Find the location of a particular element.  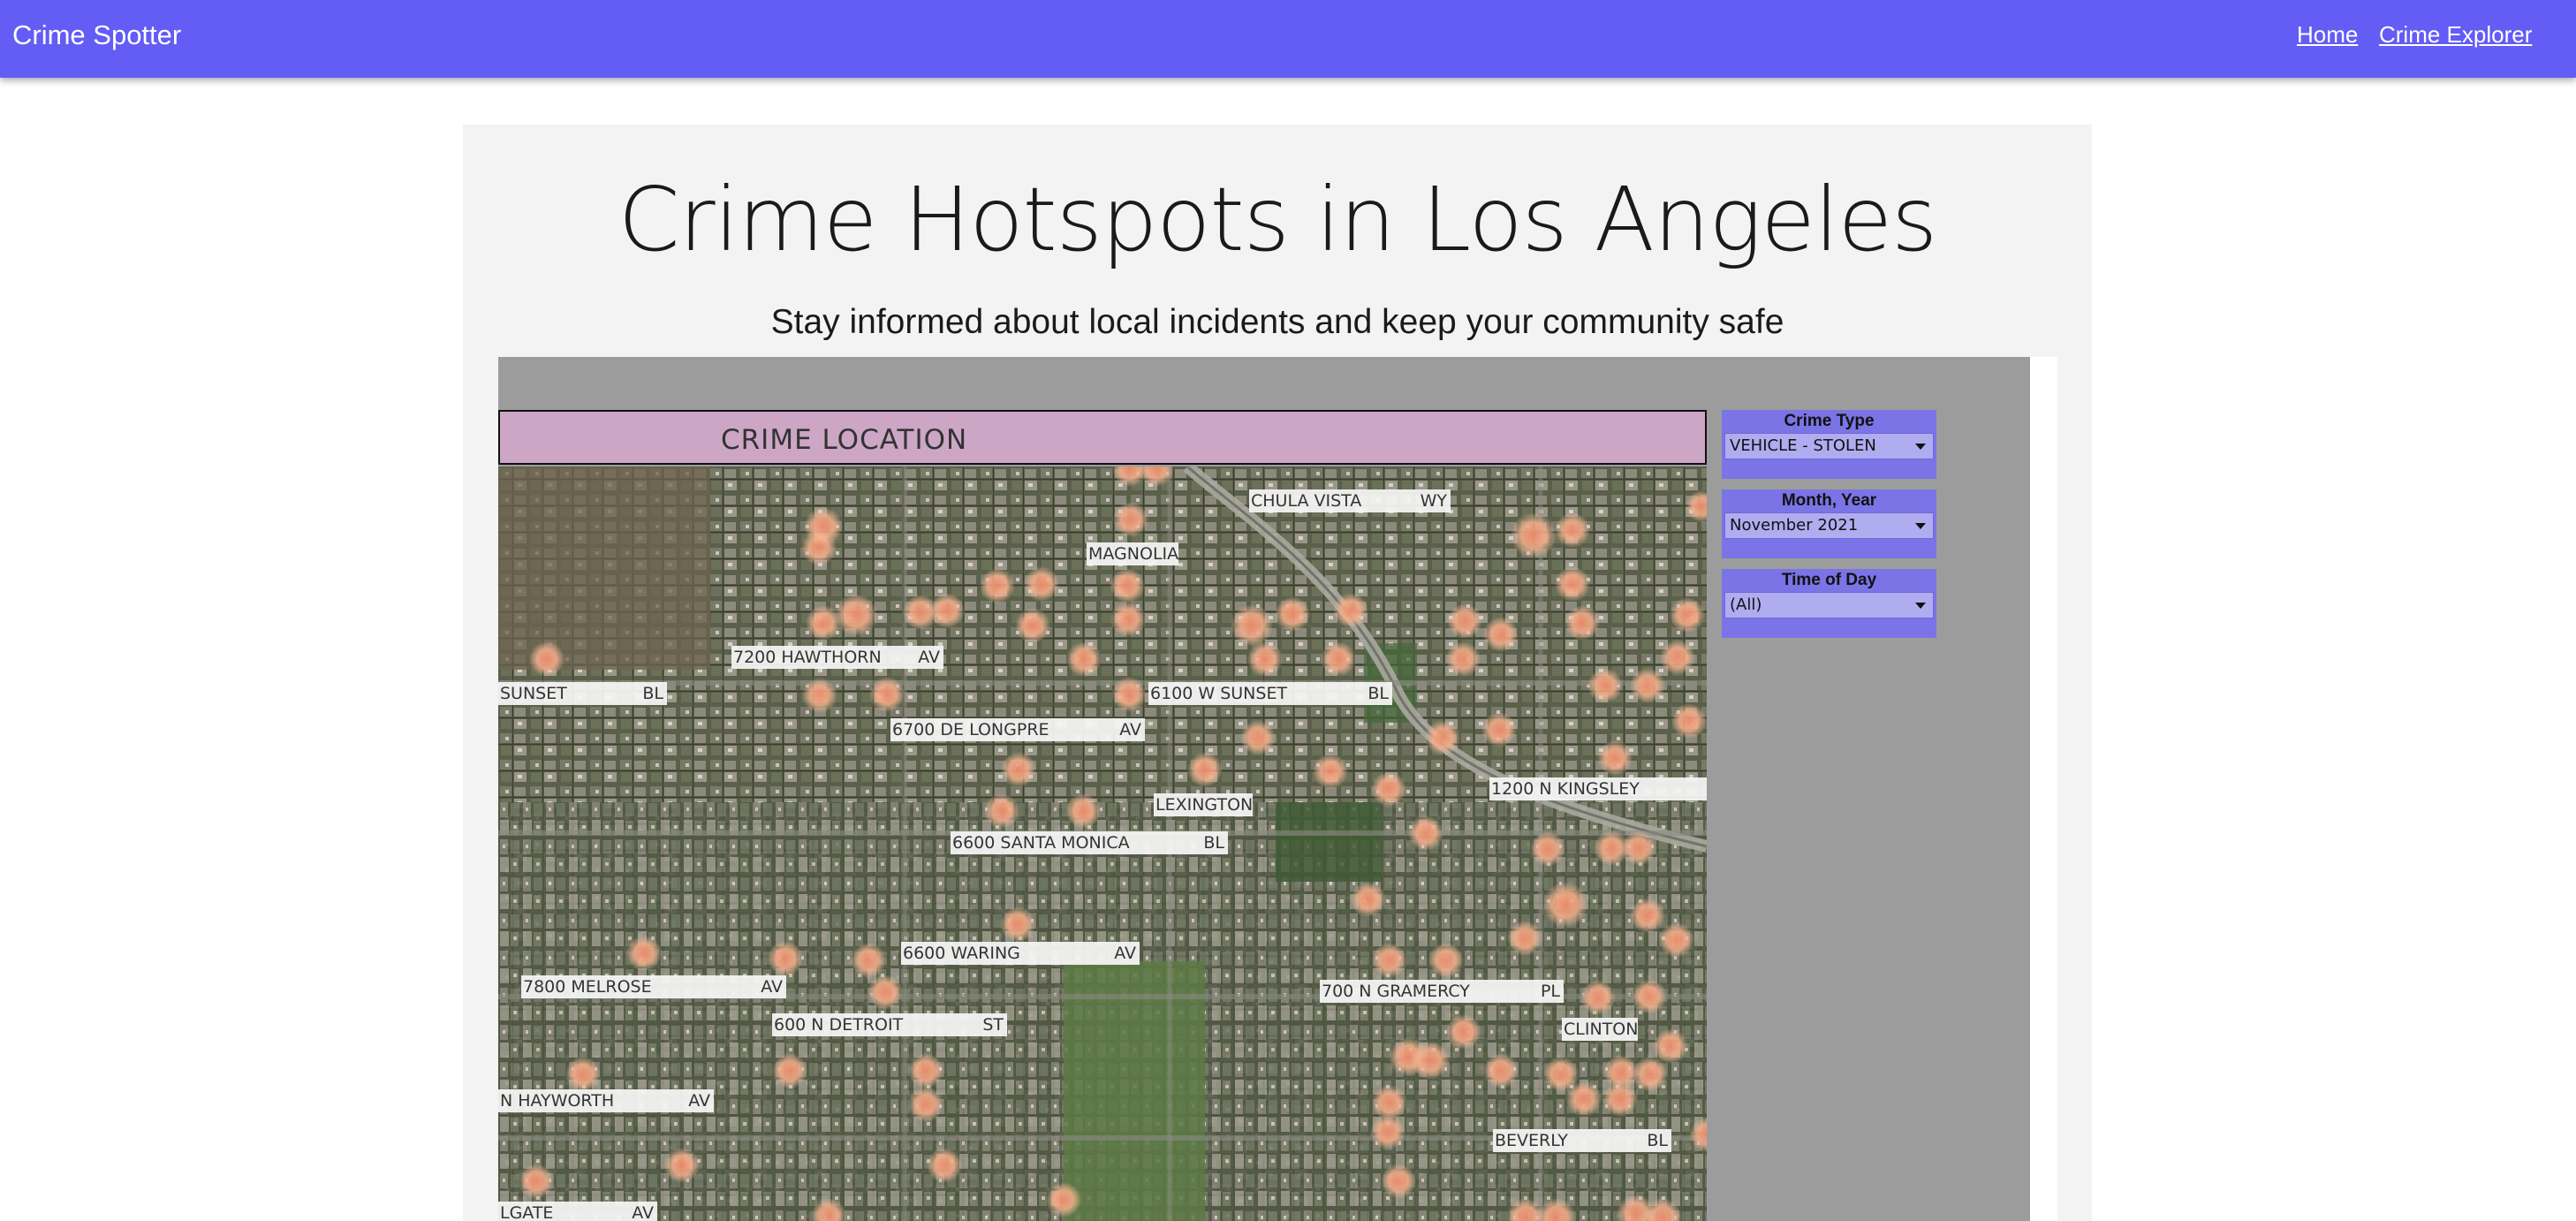

time-of-day-dropdown: (All) is located at coordinates (1829, 605).